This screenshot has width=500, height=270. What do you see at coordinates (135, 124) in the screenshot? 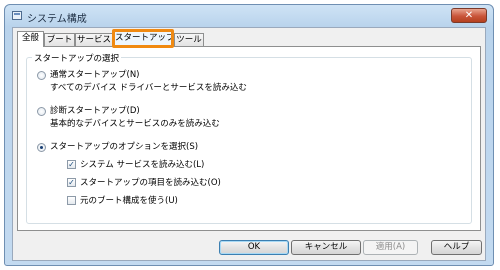
I see `diagnostic-startup-description: 基本的なデバイスとサービスのみを読み込む` at bounding box center [135, 124].